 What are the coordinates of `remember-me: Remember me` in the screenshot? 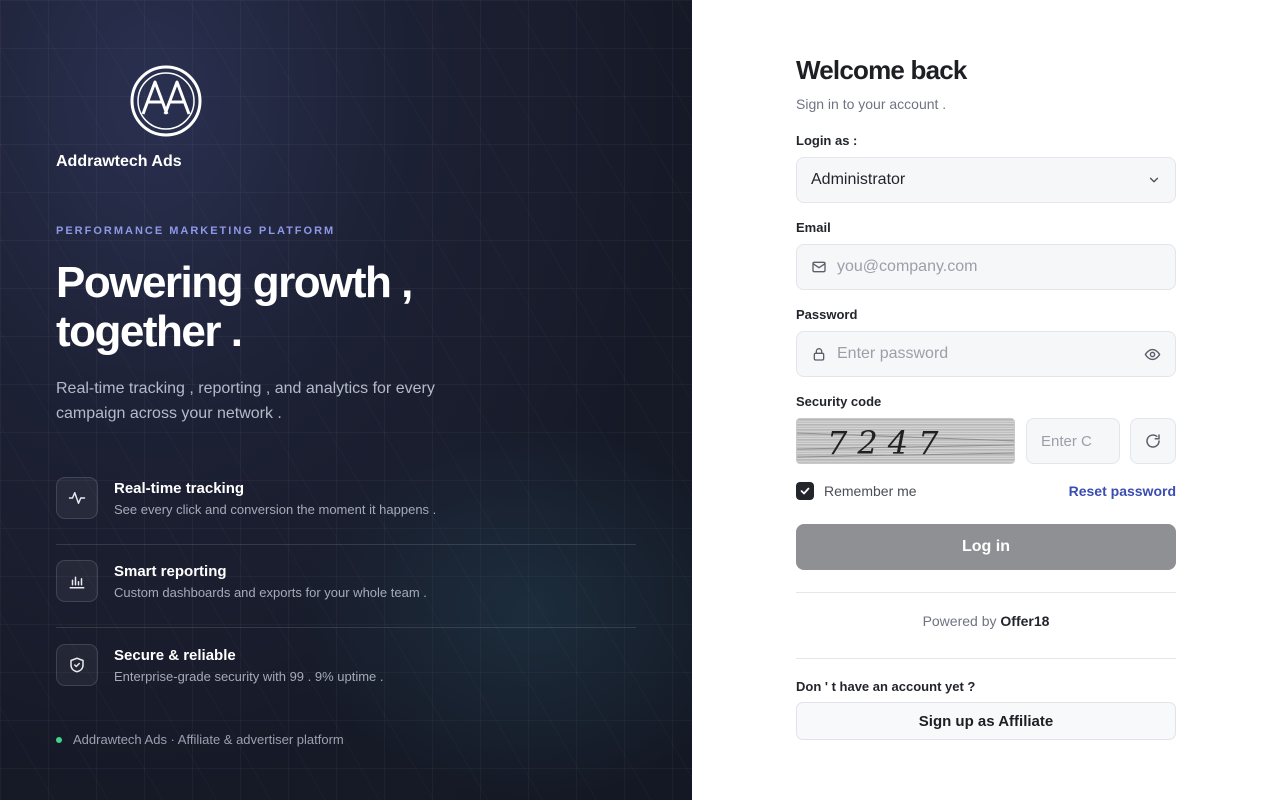 It's located at (856, 491).